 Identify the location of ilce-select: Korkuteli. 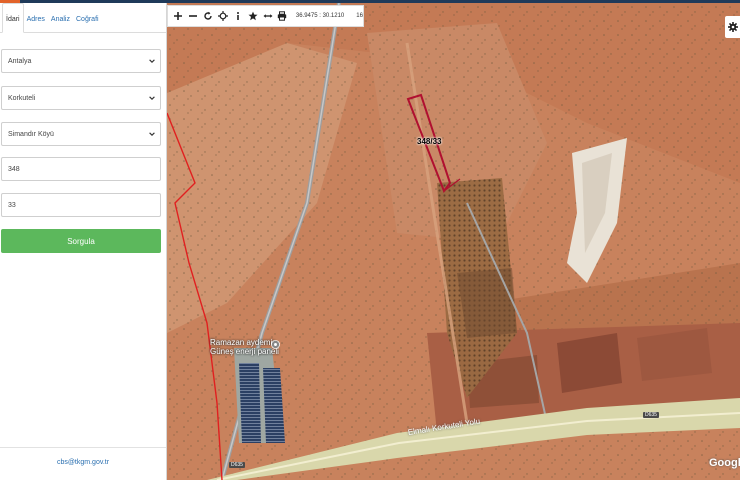
(81, 98).